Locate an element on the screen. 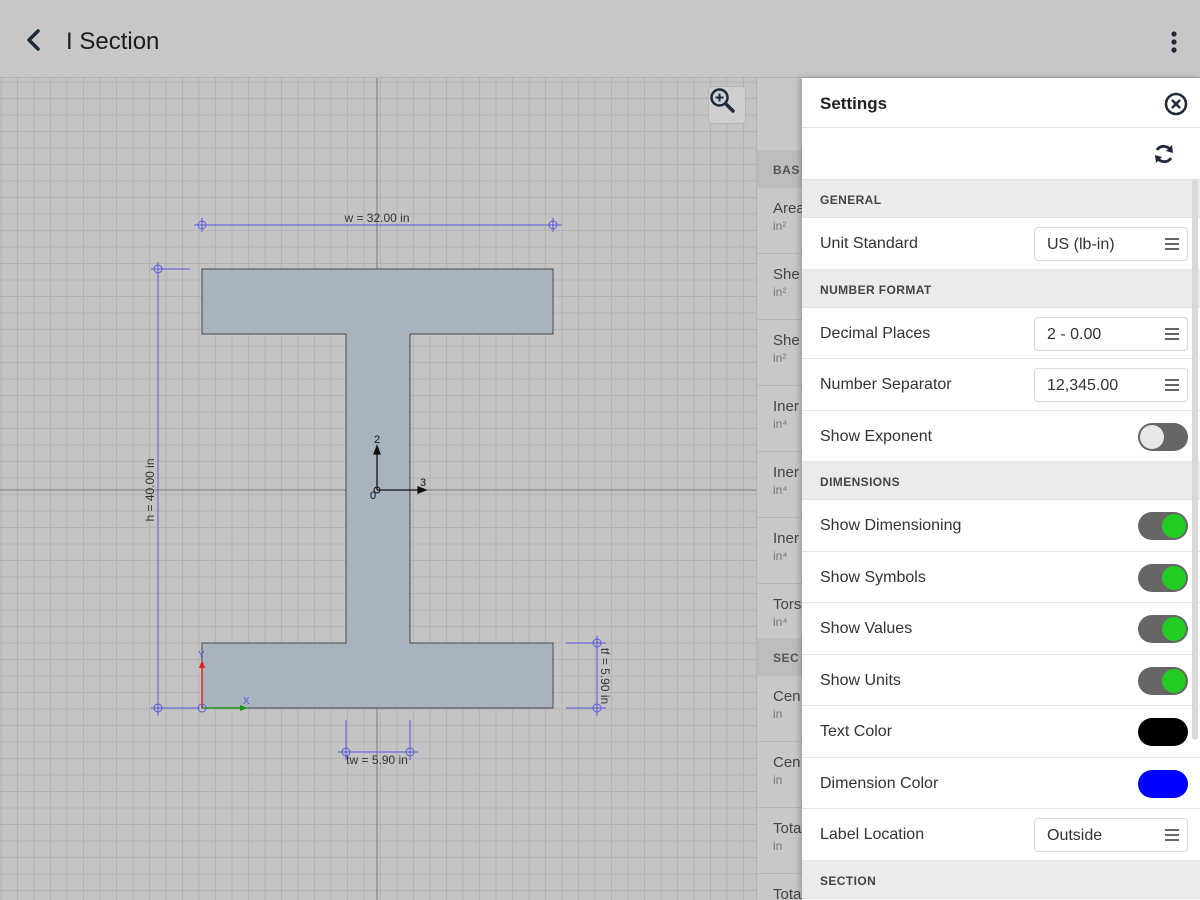 The image size is (1200, 900). kebab-menu-icon is located at coordinates (1174, 42).